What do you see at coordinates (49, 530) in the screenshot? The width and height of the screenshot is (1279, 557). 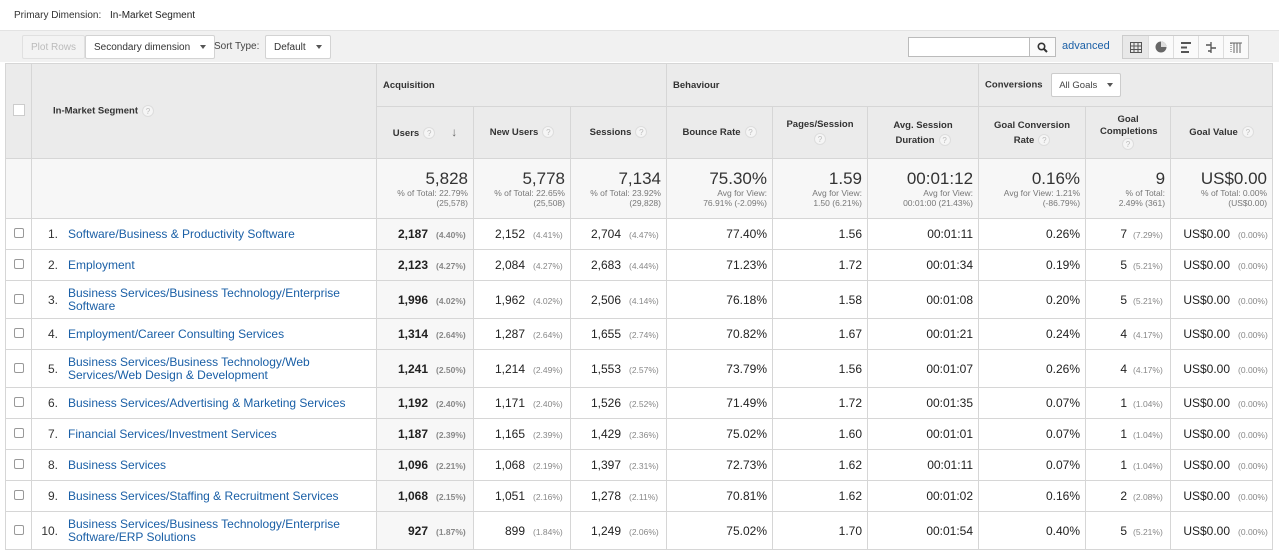 I see `row-number: 10.` at bounding box center [49, 530].